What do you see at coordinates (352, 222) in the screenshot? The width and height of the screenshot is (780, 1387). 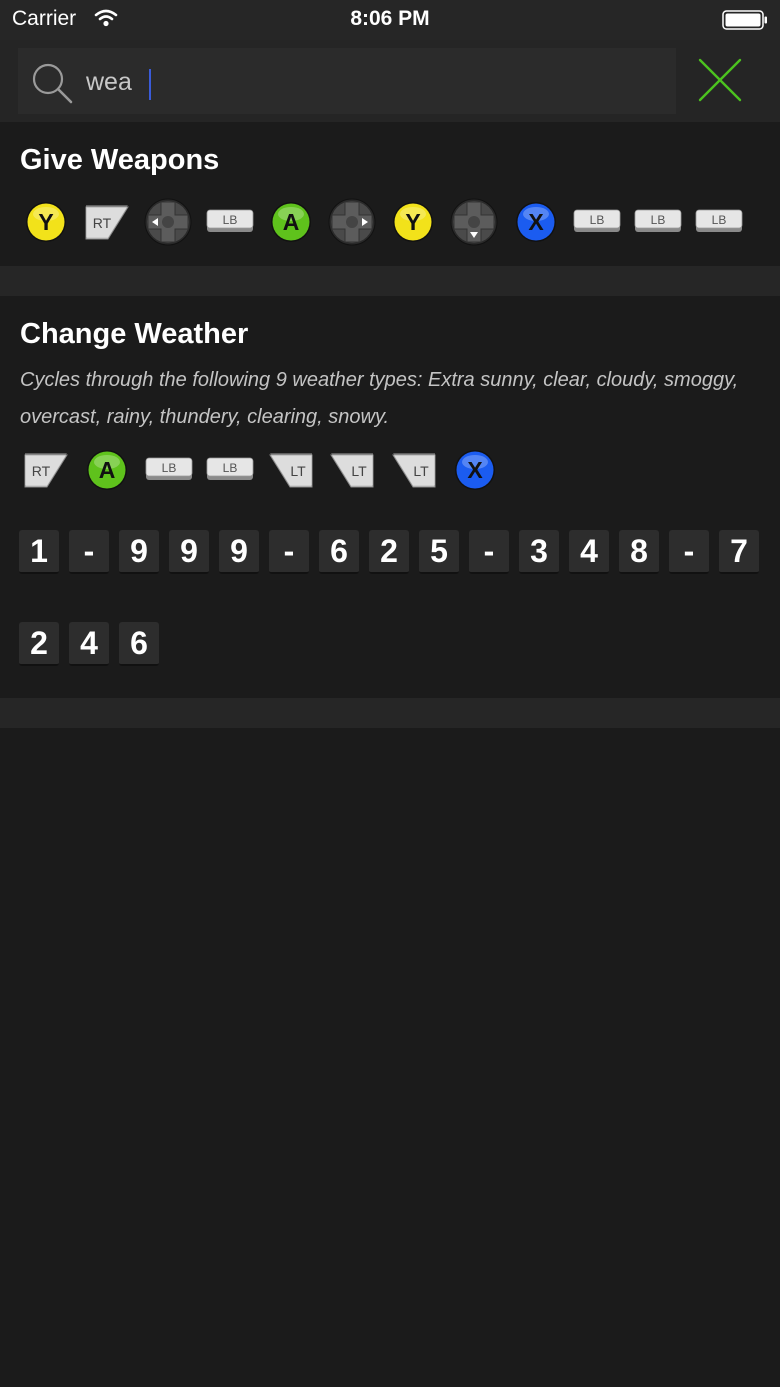 I see `dpad-right-icon` at bounding box center [352, 222].